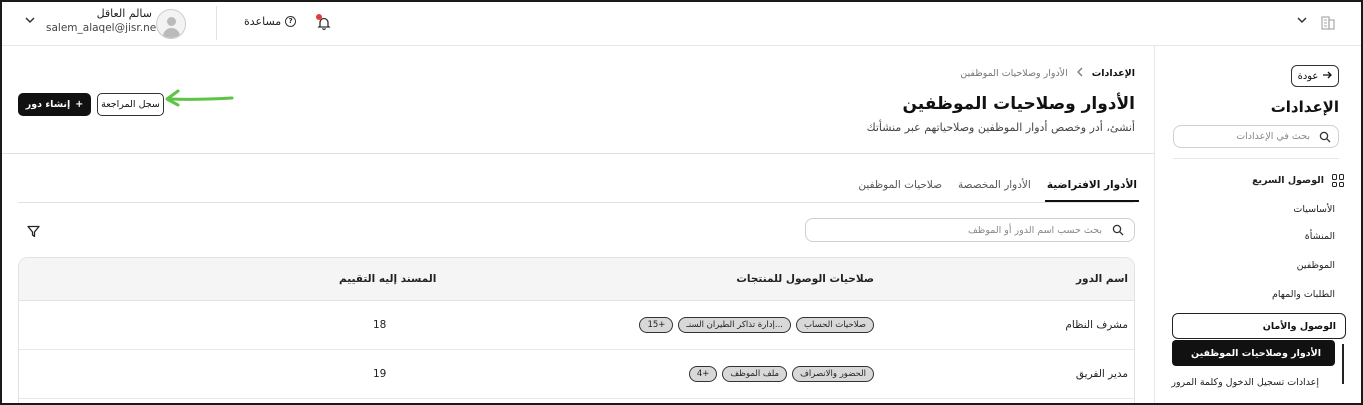 This screenshot has height=405, width=1363. I want to click on access-chip: ملف الموظف, so click(755, 374).